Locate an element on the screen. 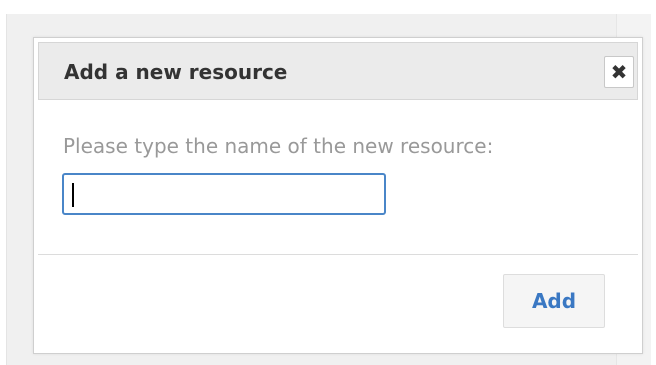  close-button: ✖ is located at coordinates (619, 72).